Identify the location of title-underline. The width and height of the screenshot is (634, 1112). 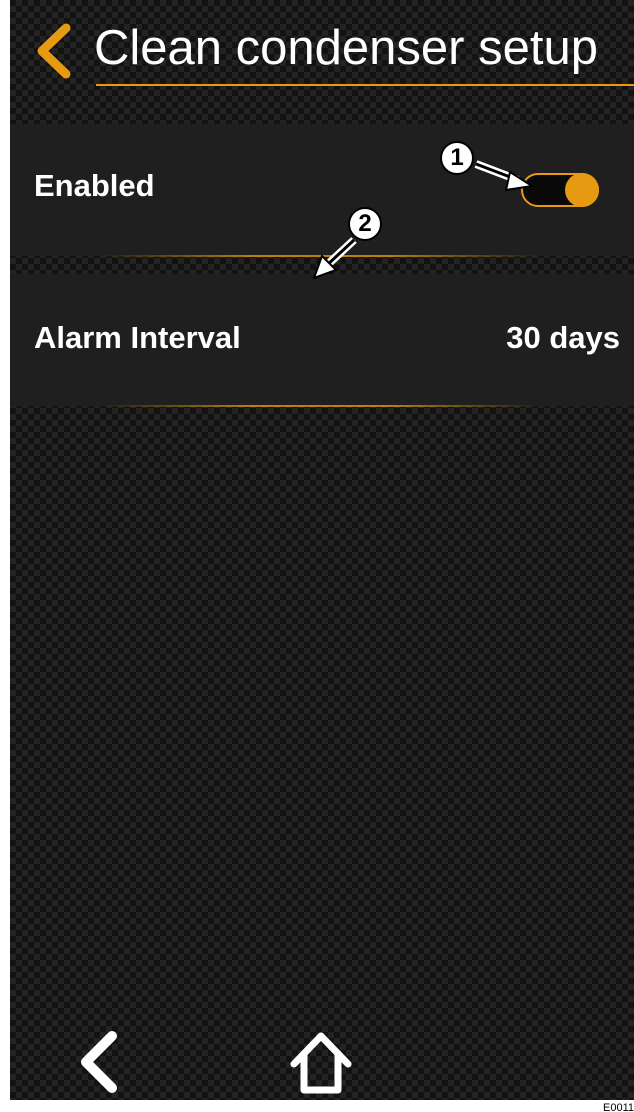
(365, 85).